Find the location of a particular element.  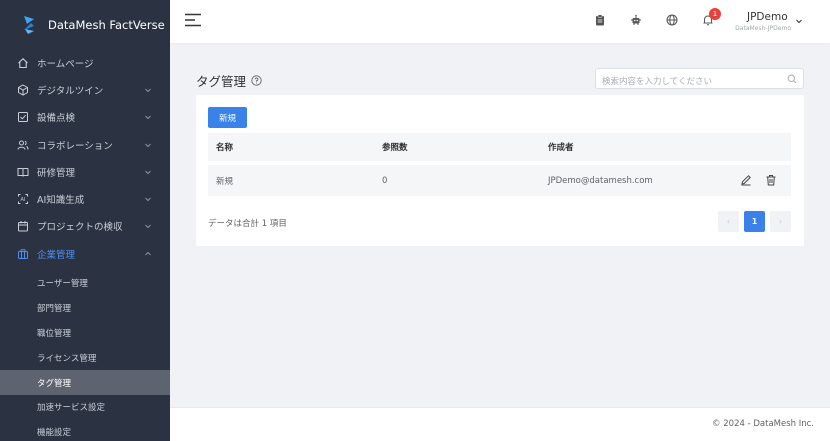

delete-icon is located at coordinates (771, 180).